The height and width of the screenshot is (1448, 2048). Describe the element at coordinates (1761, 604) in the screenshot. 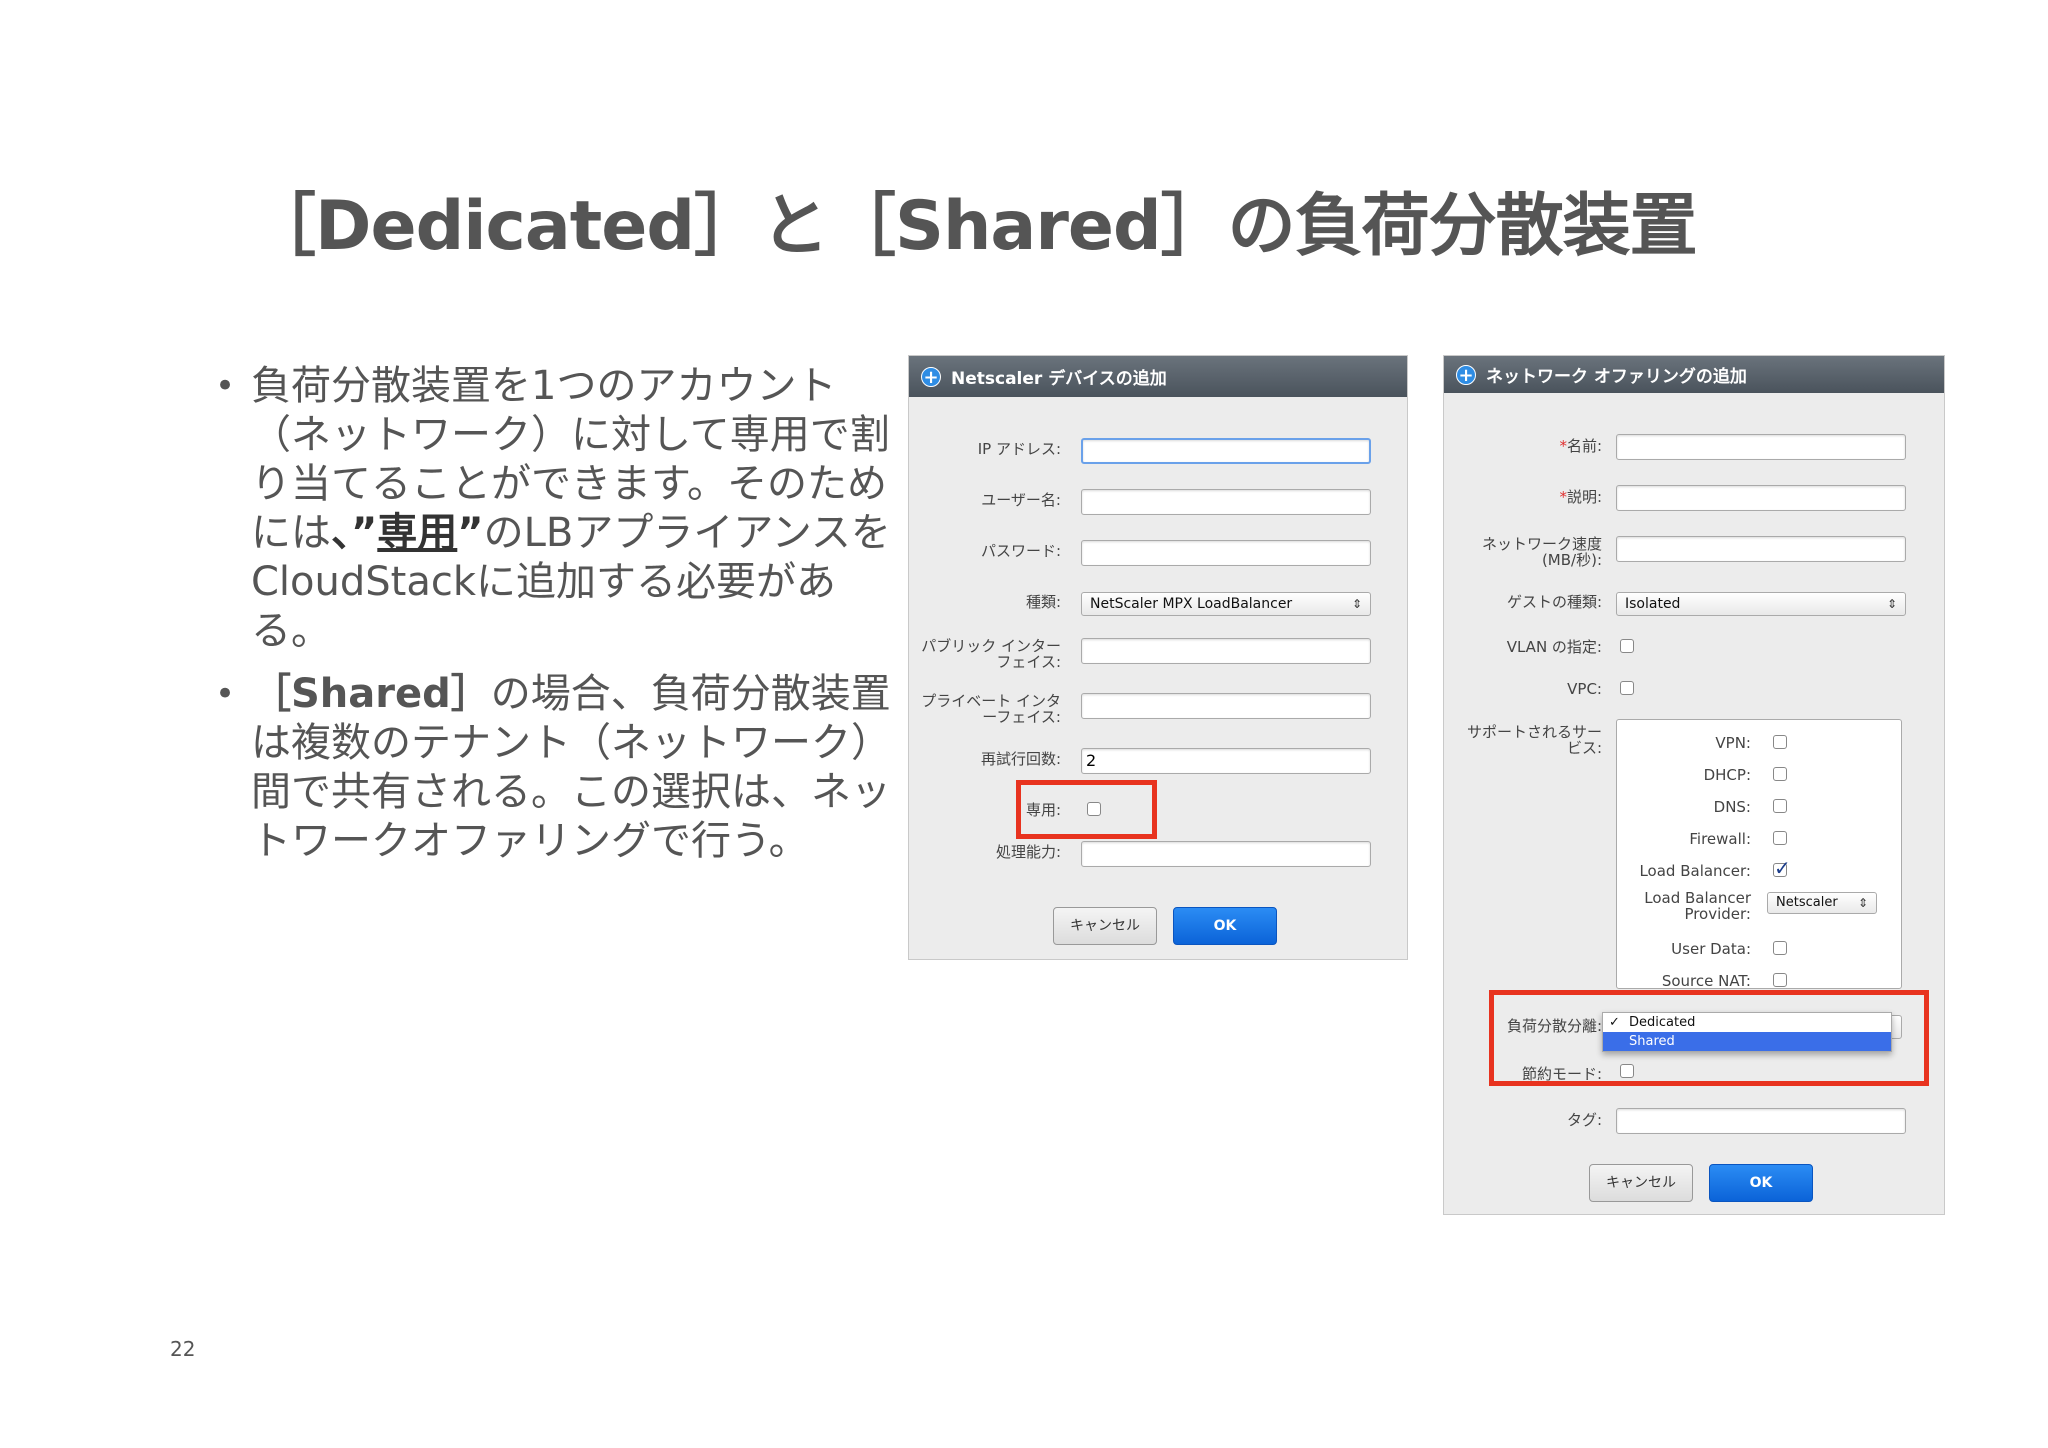

I see `guest-type-select: Isolated ⇕` at that location.